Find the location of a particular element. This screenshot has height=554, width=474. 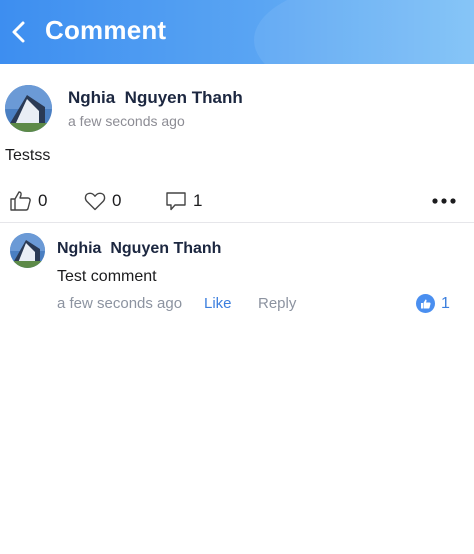

heart-outline-icon is located at coordinates (95, 201).